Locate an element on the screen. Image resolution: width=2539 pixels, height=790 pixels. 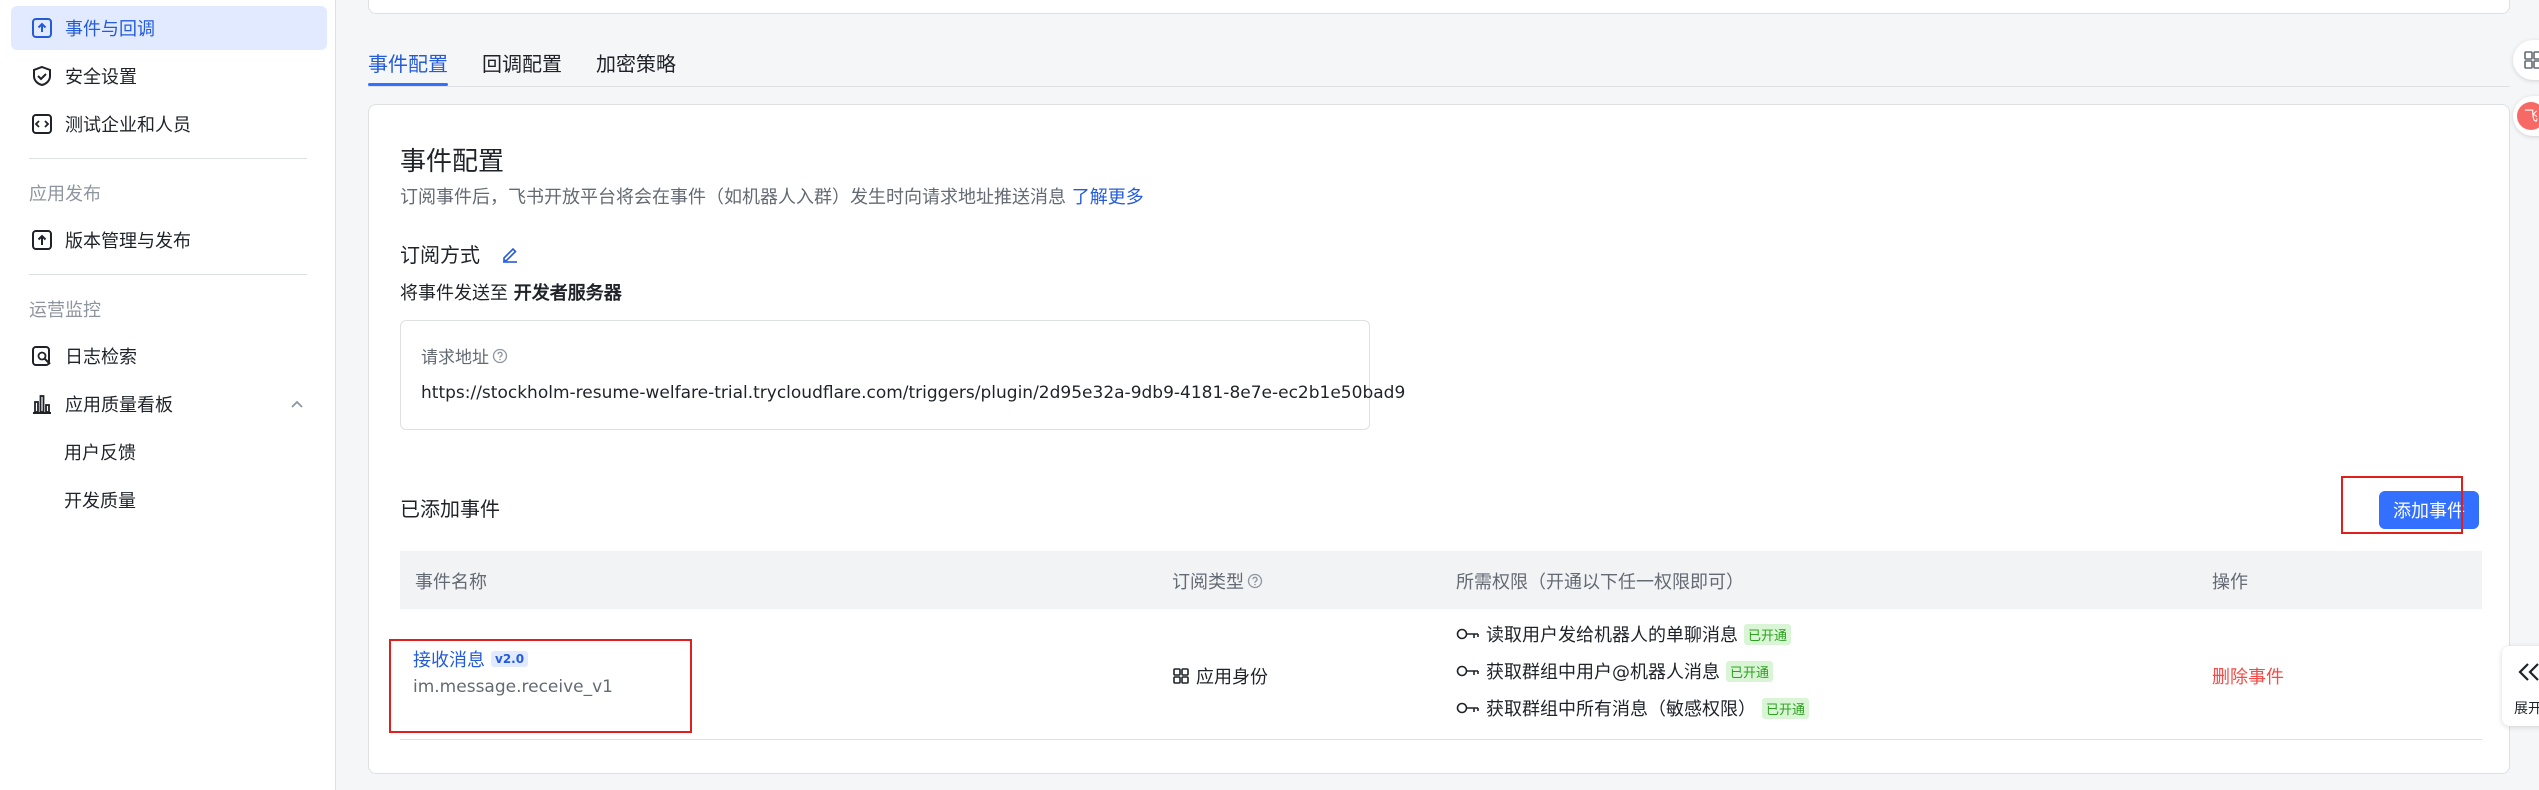
col-sub-type: 订阅类型 is located at coordinates (1217, 581).